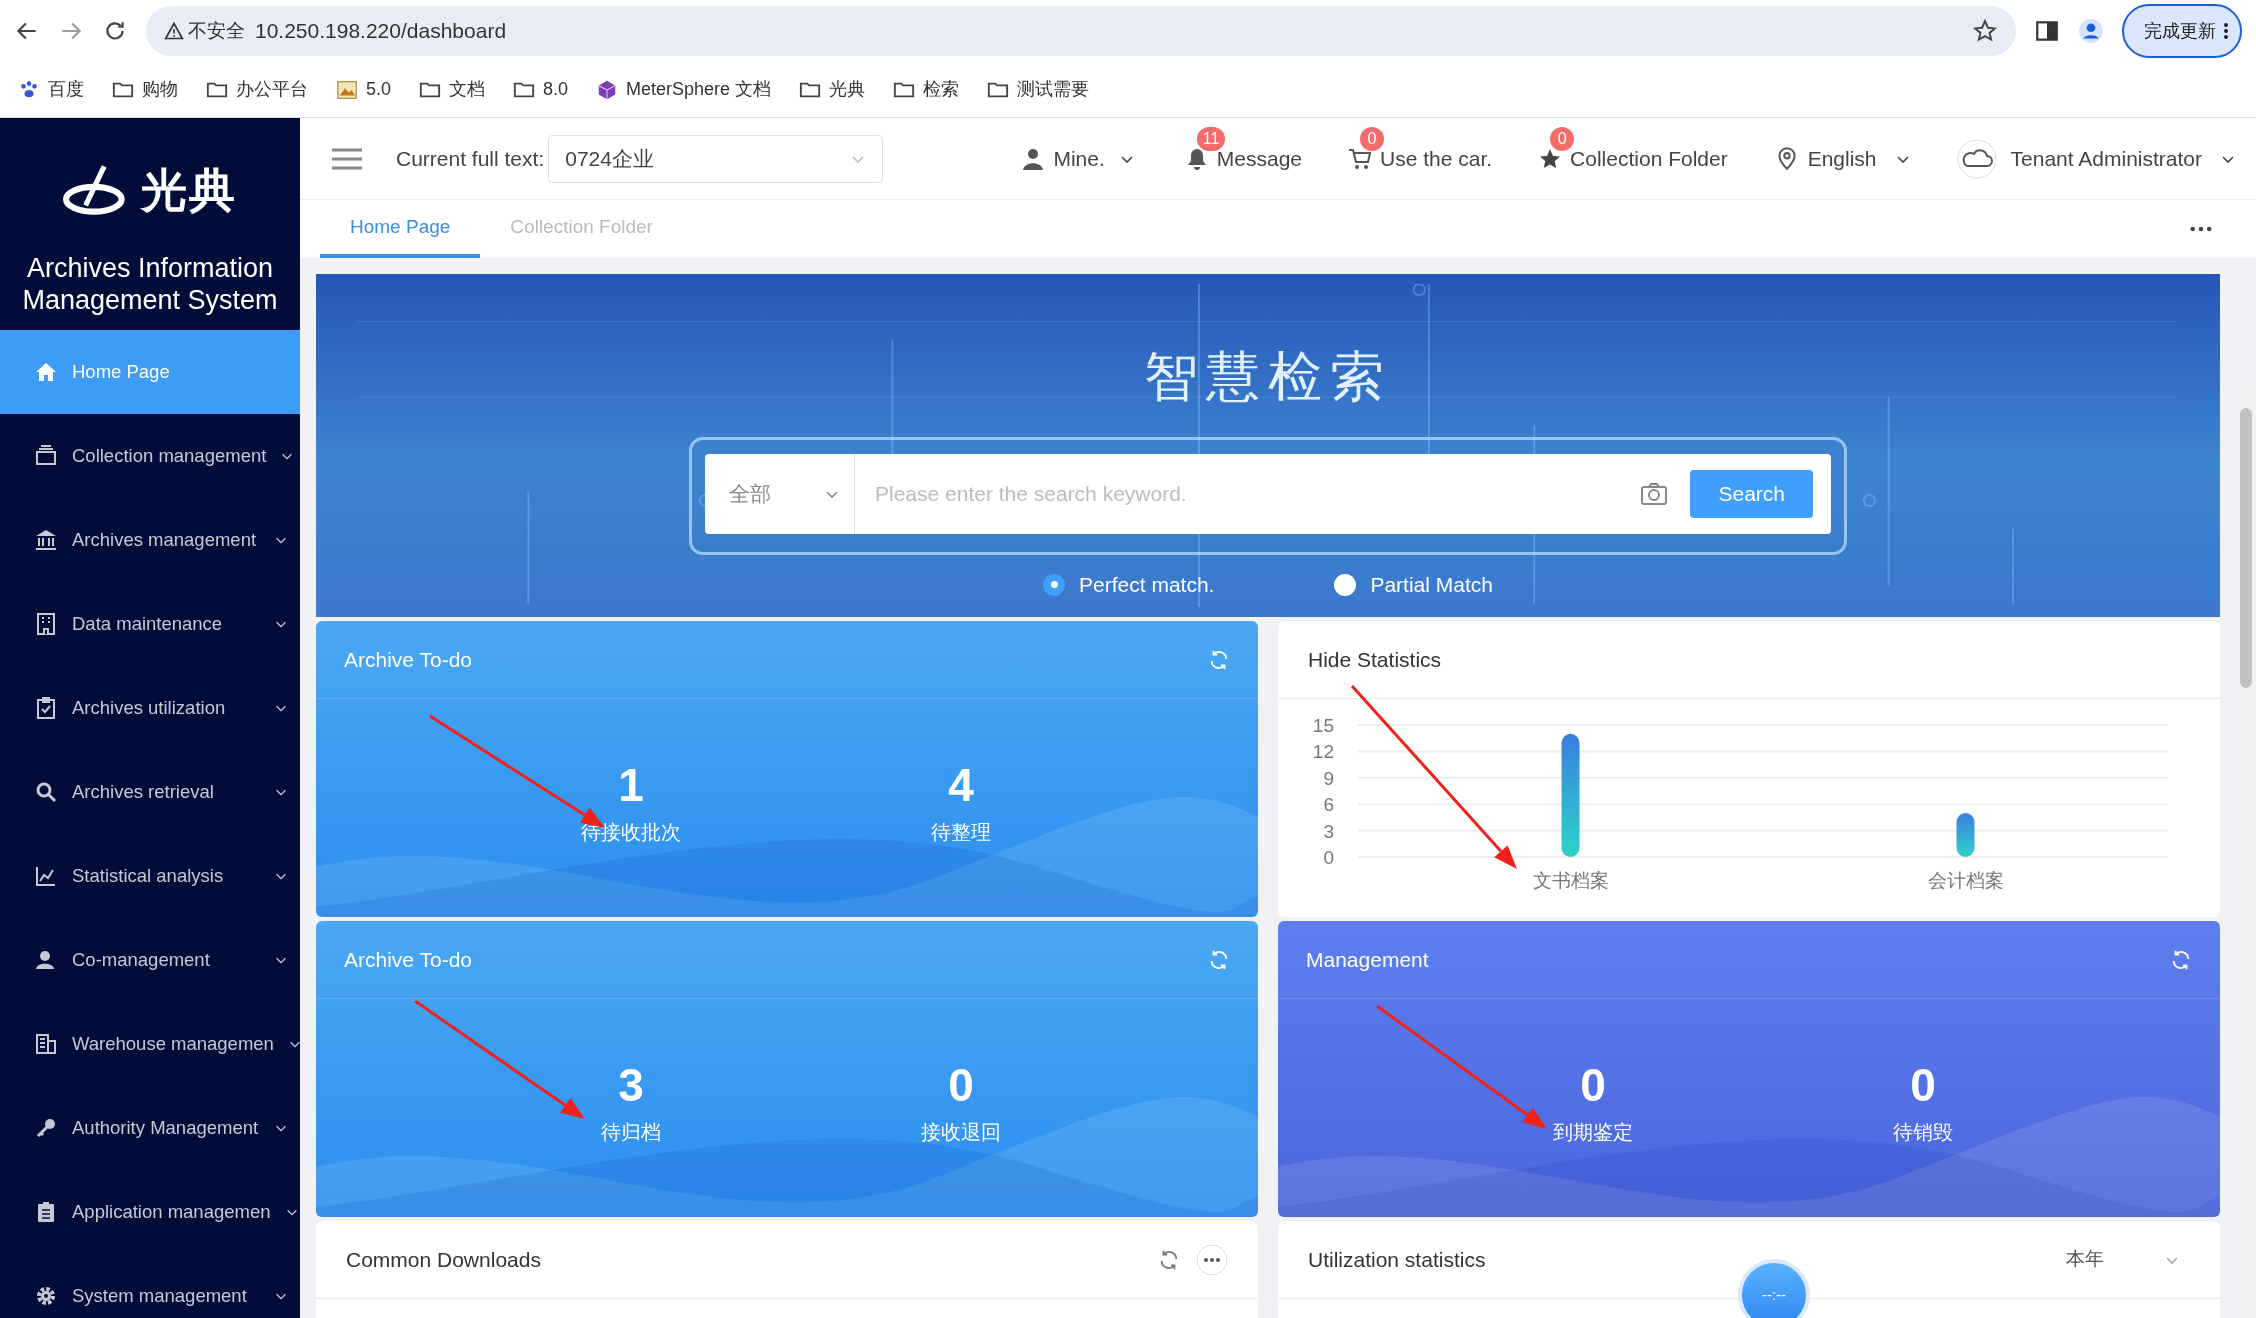 The height and width of the screenshot is (1318, 2256). Describe the element at coordinates (169, 456) in the screenshot. I see `sidebar-item-label: Collection management` at that location.